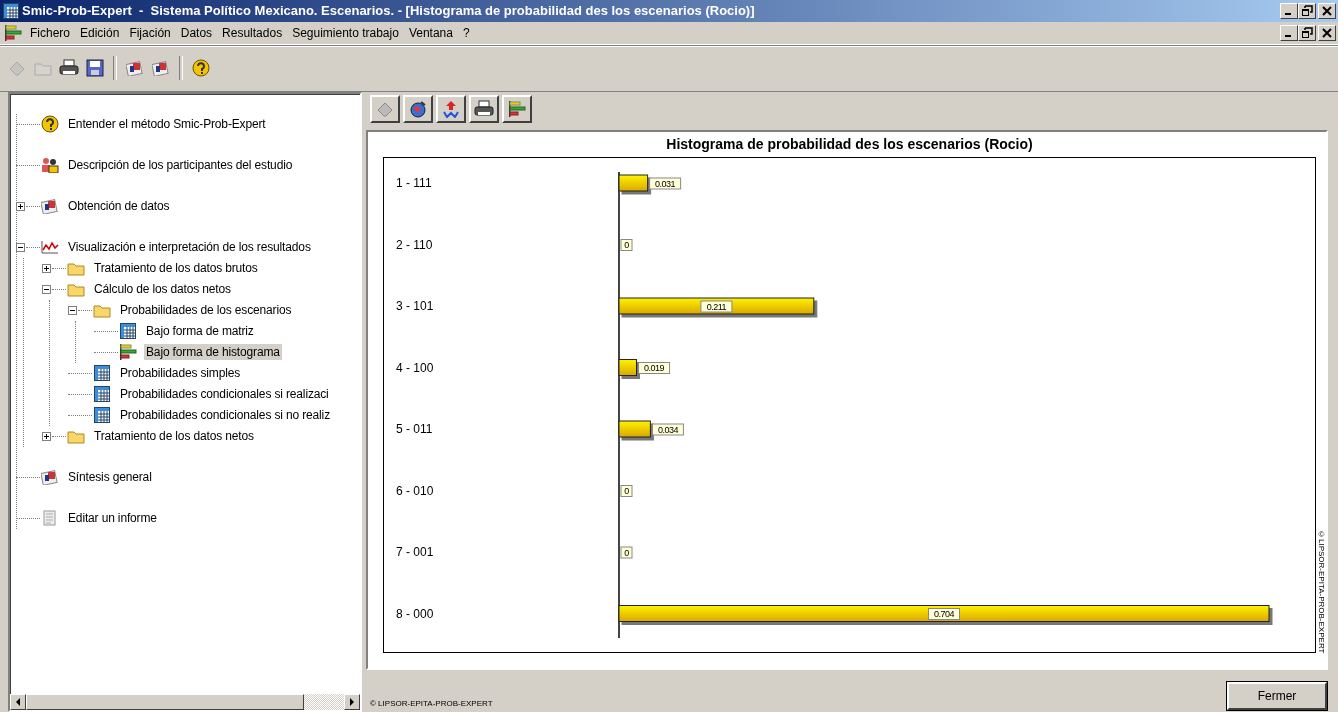 This screenshot has height=712, width=1338. What do you see at coordinates (95, 68) in the screenshot?
I see `floppy-disk-icon` at bounding box center [95, 68].